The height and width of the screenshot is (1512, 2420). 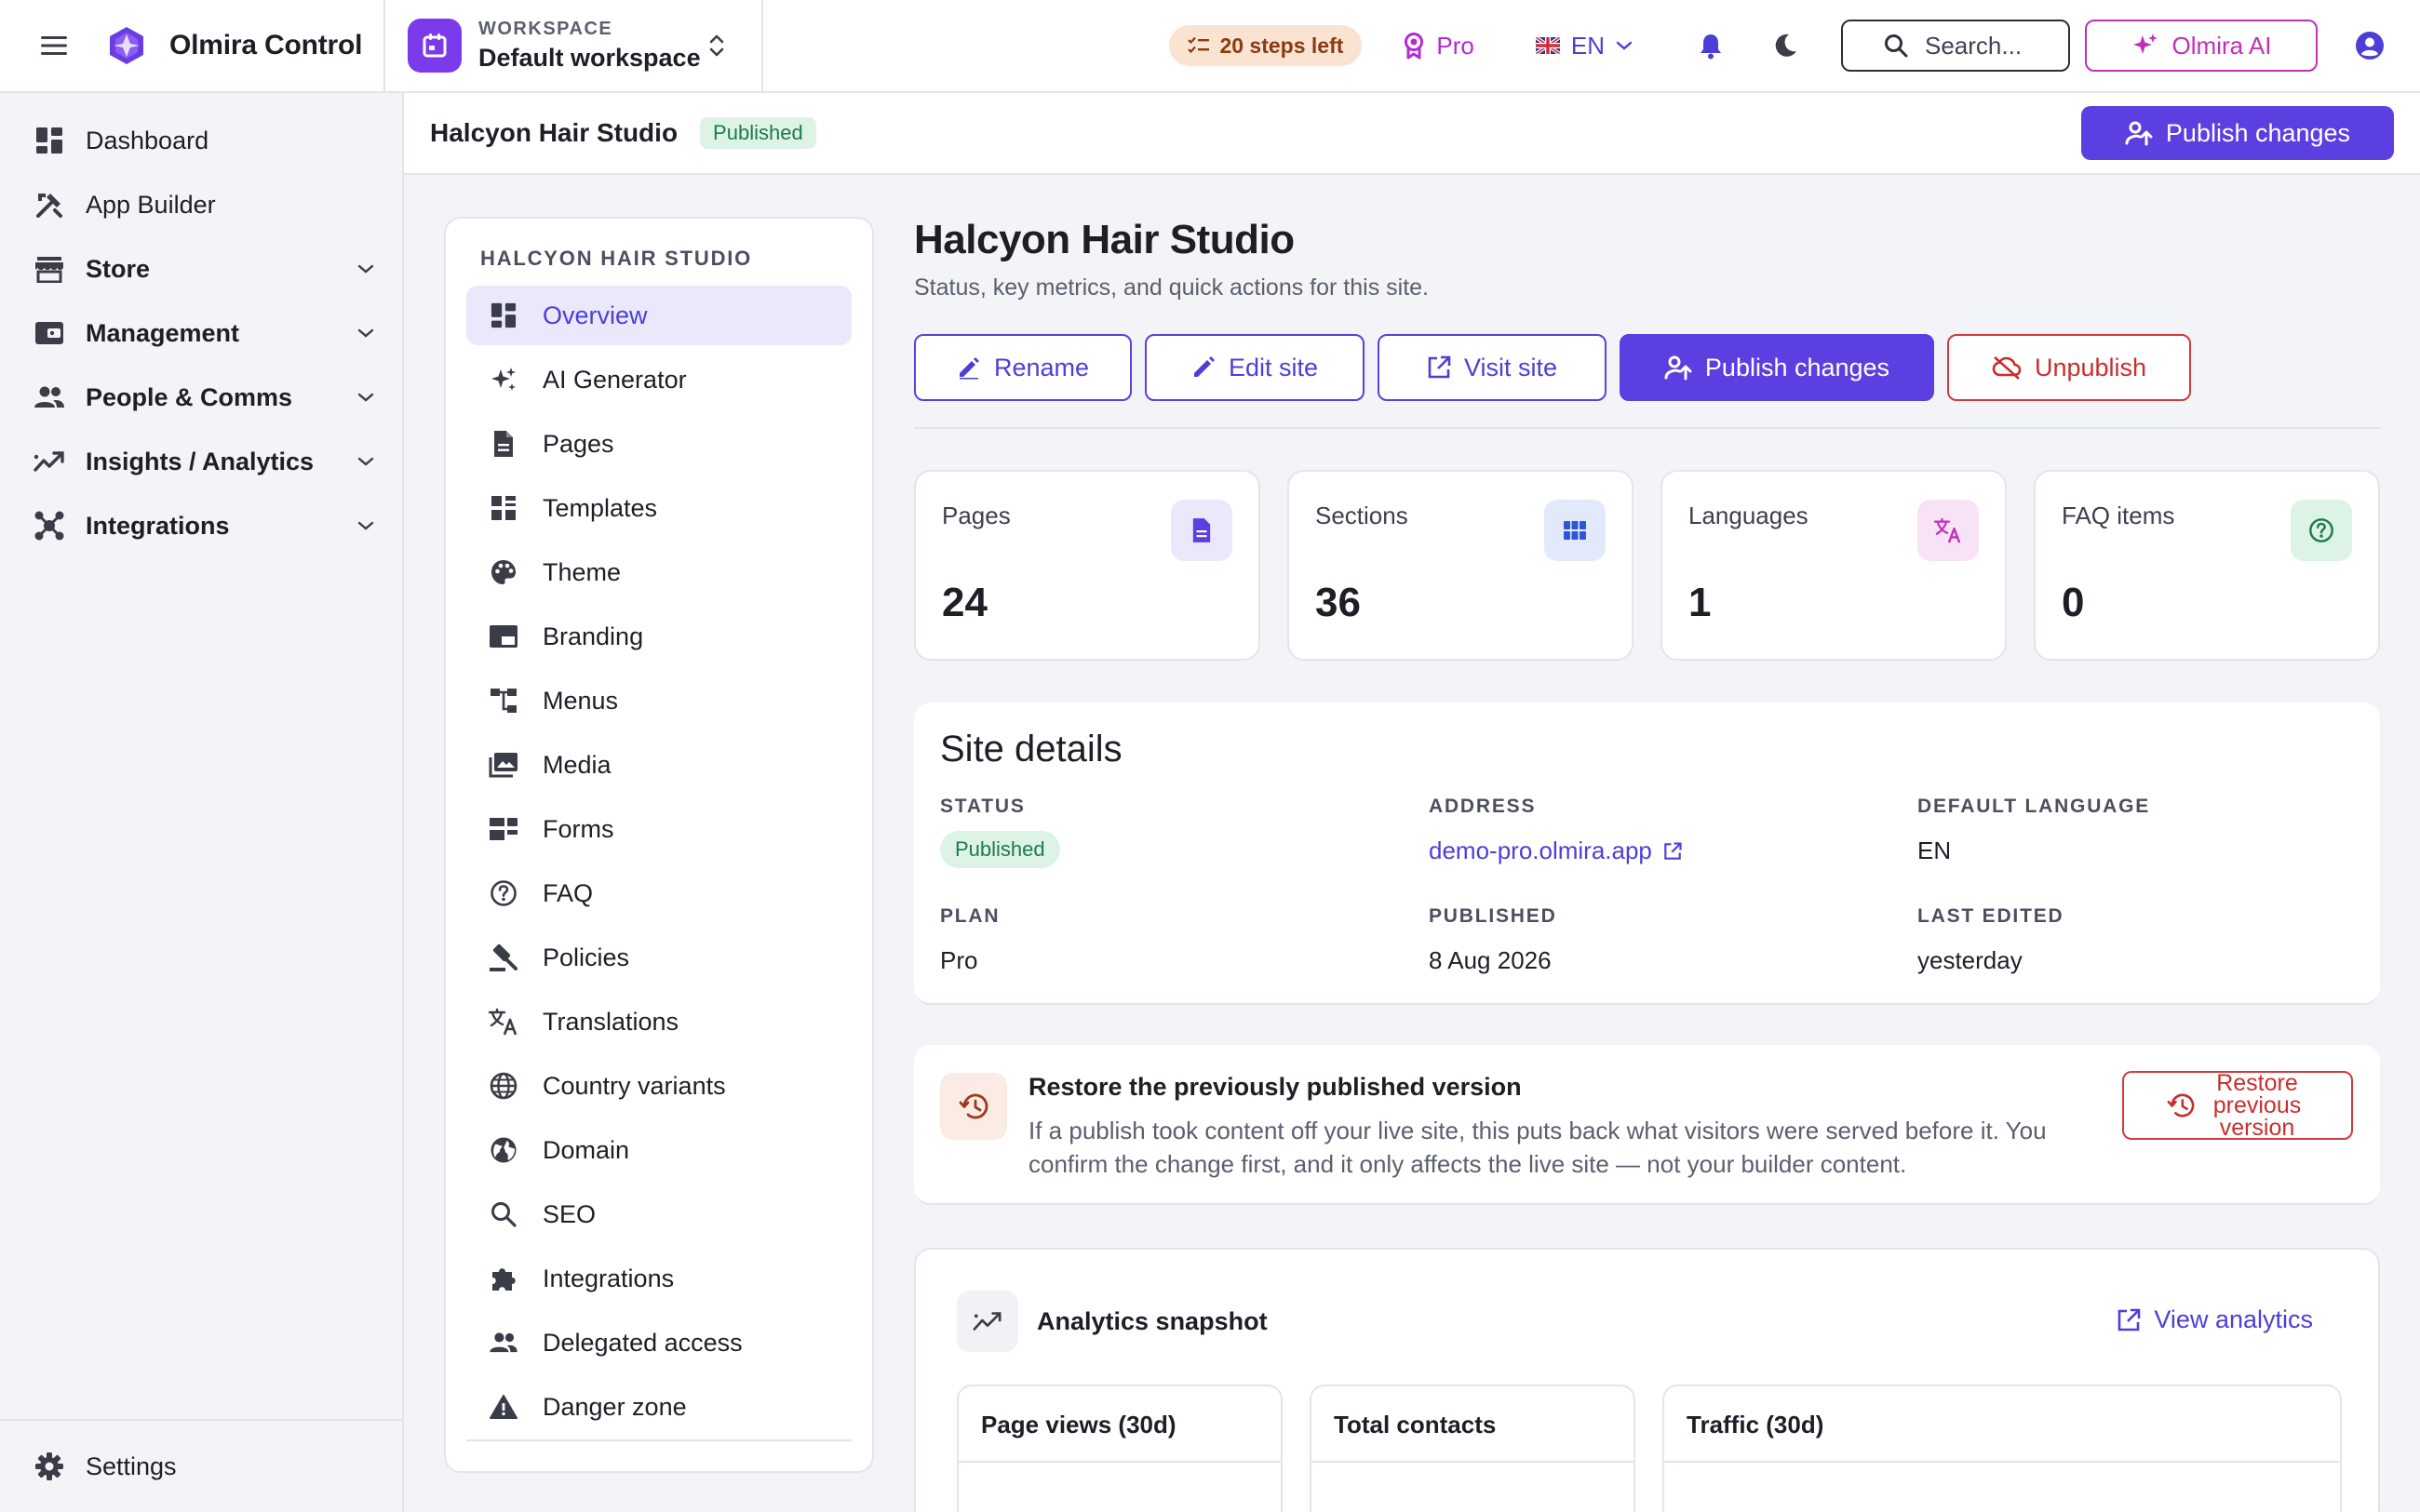 What do you see at coordinates (147, 140) in the screenshot?
I see `sidebar-item-label: Dashboard` at bounding box center [147, 140].